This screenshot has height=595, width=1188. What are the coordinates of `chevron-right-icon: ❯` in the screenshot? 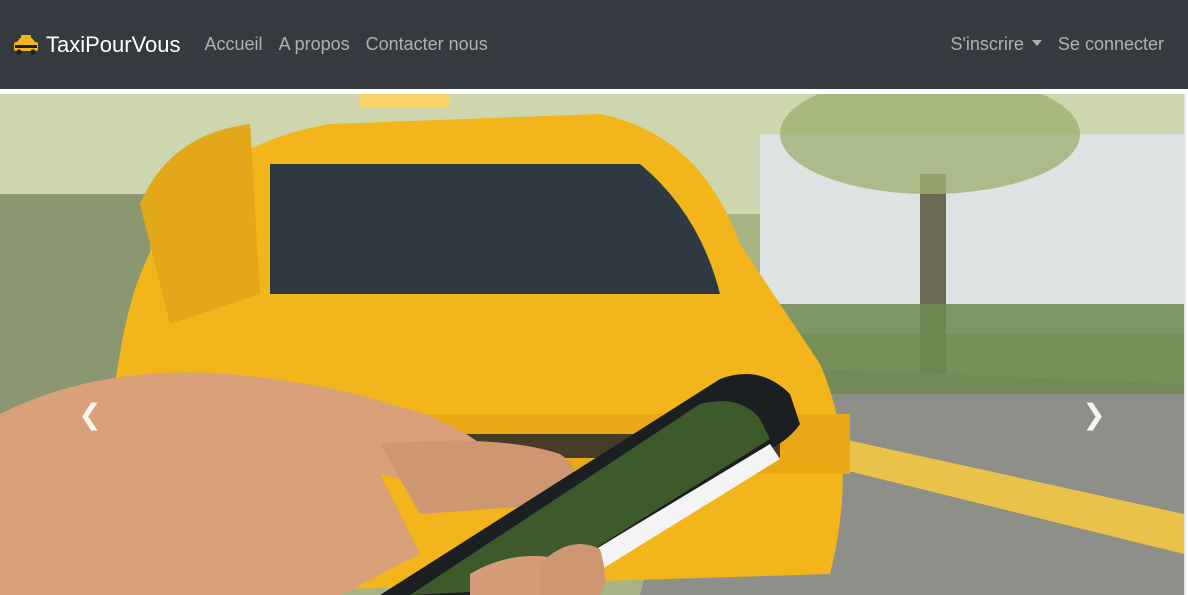 It's located at (1094, 414).